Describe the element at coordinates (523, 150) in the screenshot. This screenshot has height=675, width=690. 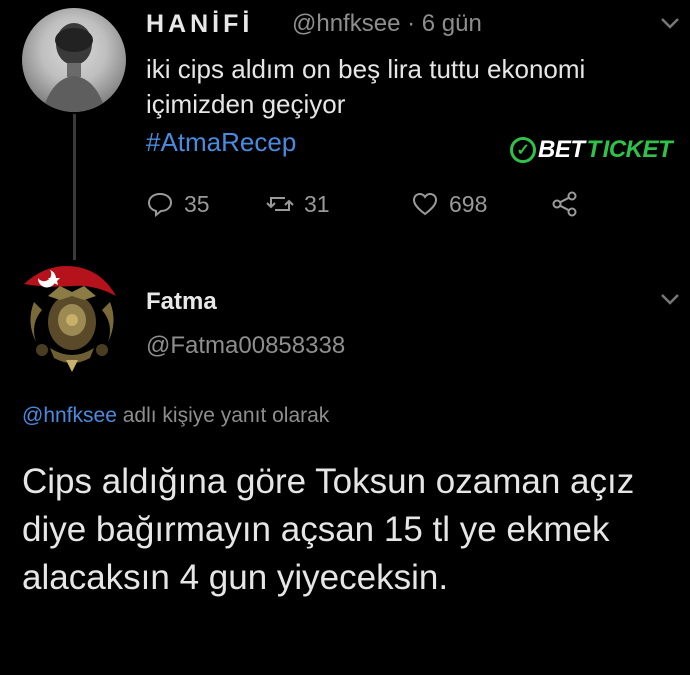
I see `check-icon: ✓` at that location.